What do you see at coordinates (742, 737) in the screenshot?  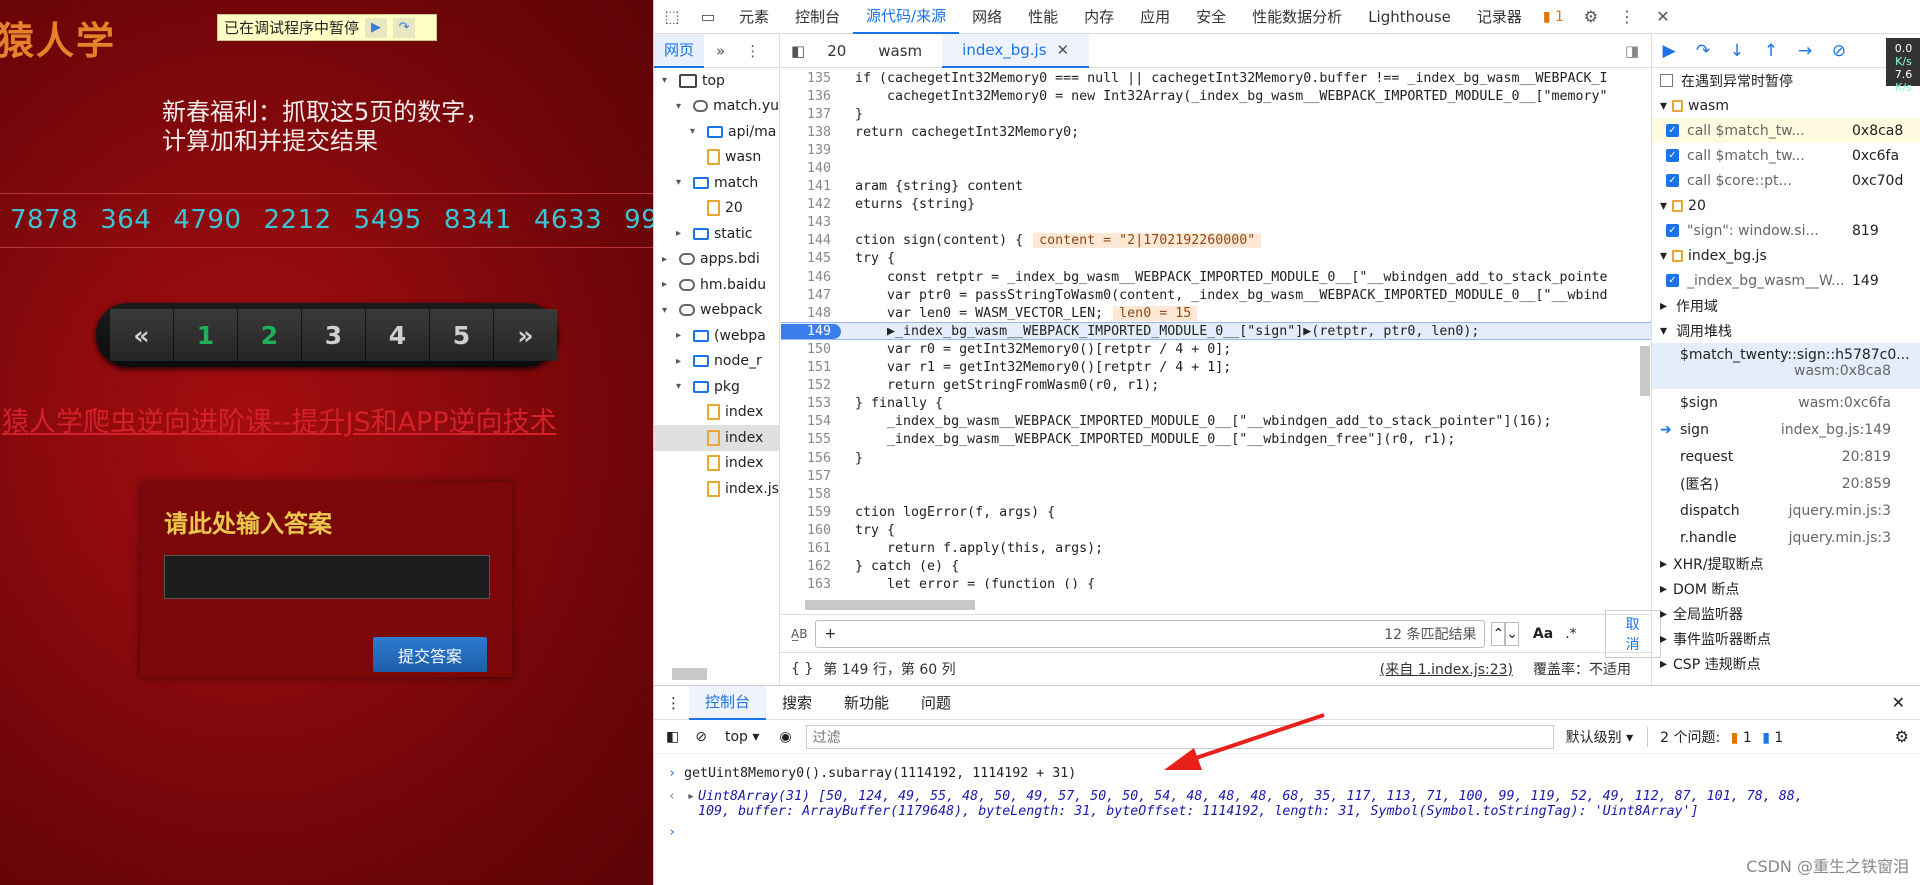 I see `context-select: top ▾` at bounding box center [742, 737].